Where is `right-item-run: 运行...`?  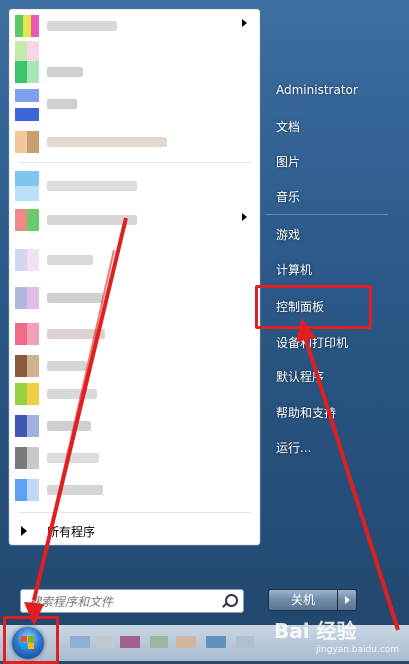
right-item-run: 运行... is located at coordinates (293, 447).